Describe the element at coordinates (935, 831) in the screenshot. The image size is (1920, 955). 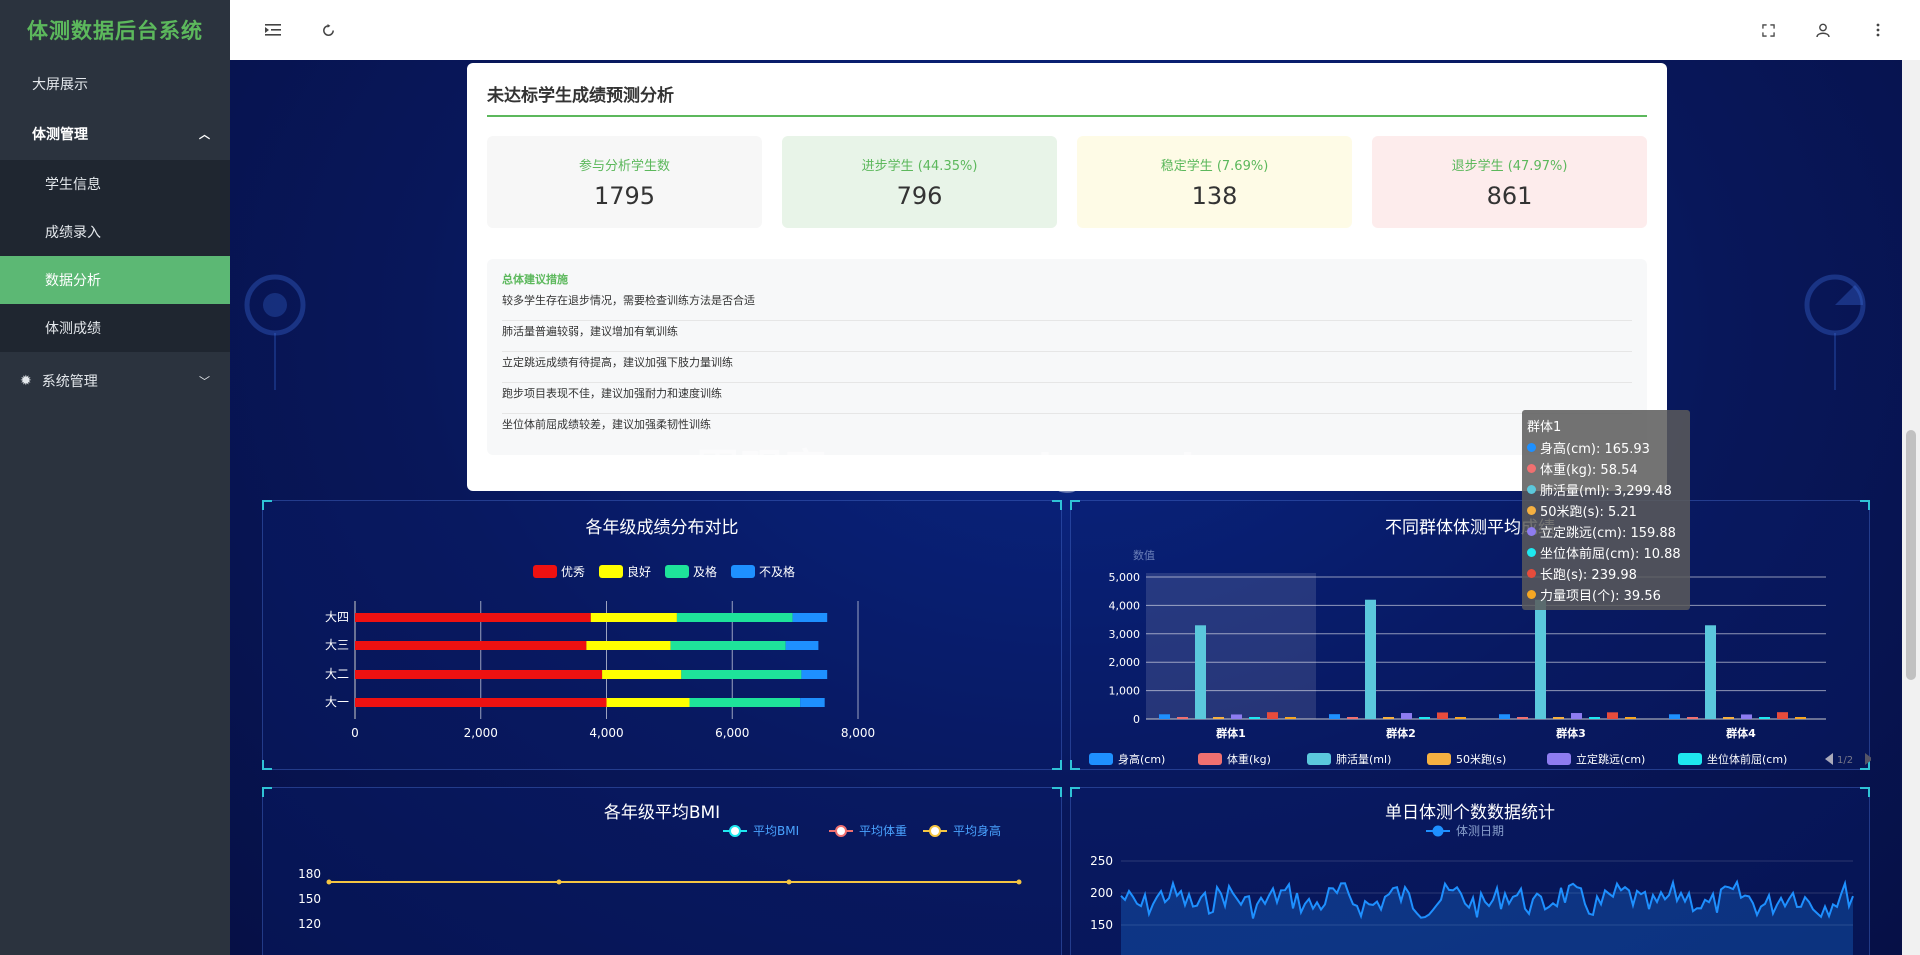
I see `legend-marker` at that location.